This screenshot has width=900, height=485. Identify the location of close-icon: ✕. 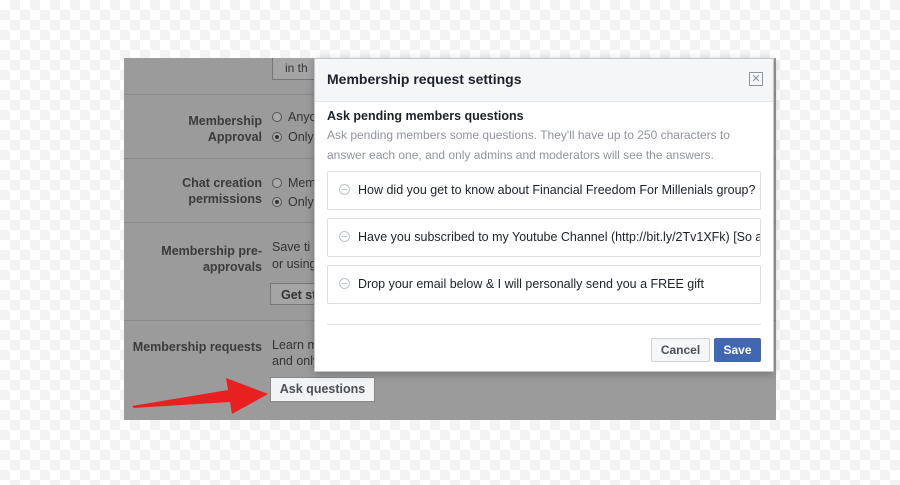
(756, 79).